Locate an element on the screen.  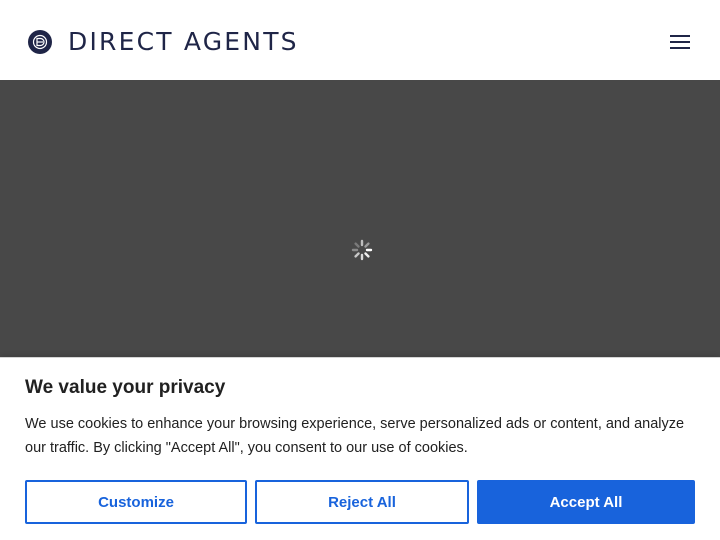
cookie-title: We value your privacy is located at coordinates (125, 387).